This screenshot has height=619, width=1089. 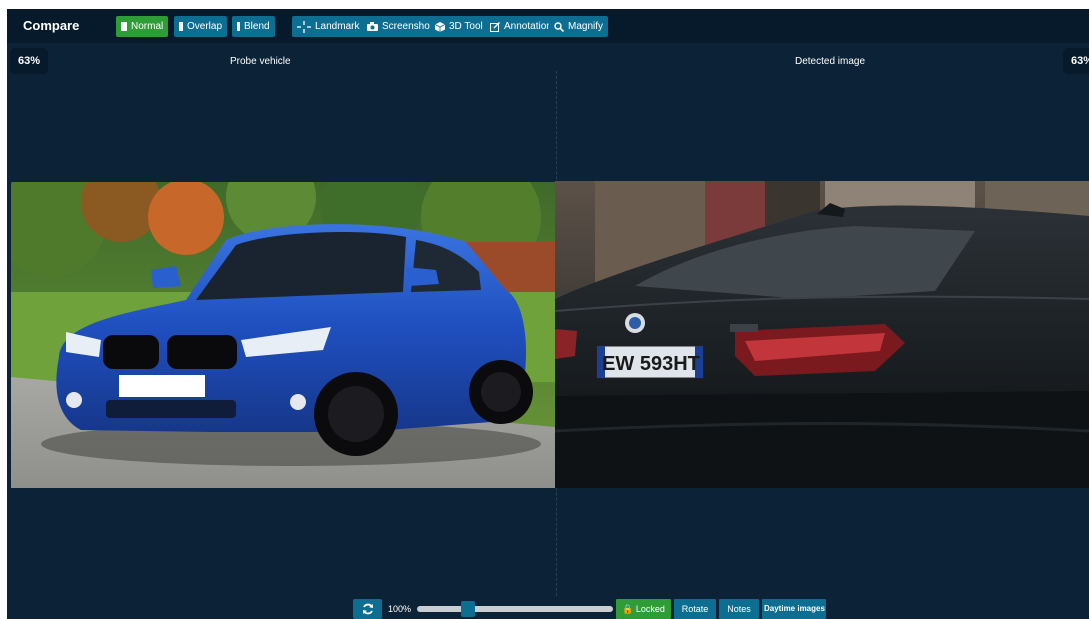 I want to click on right-zoom-badge: 63%, so click(x=1076, y=61).